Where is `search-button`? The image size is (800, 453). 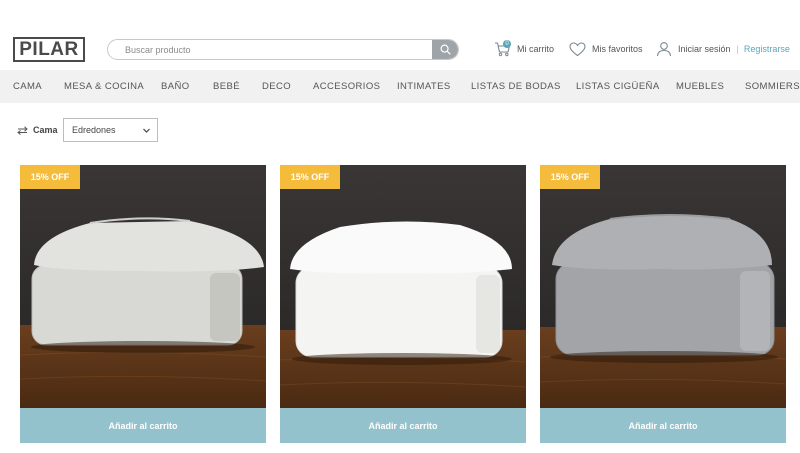 search-button is located at coordinates (445, 49).